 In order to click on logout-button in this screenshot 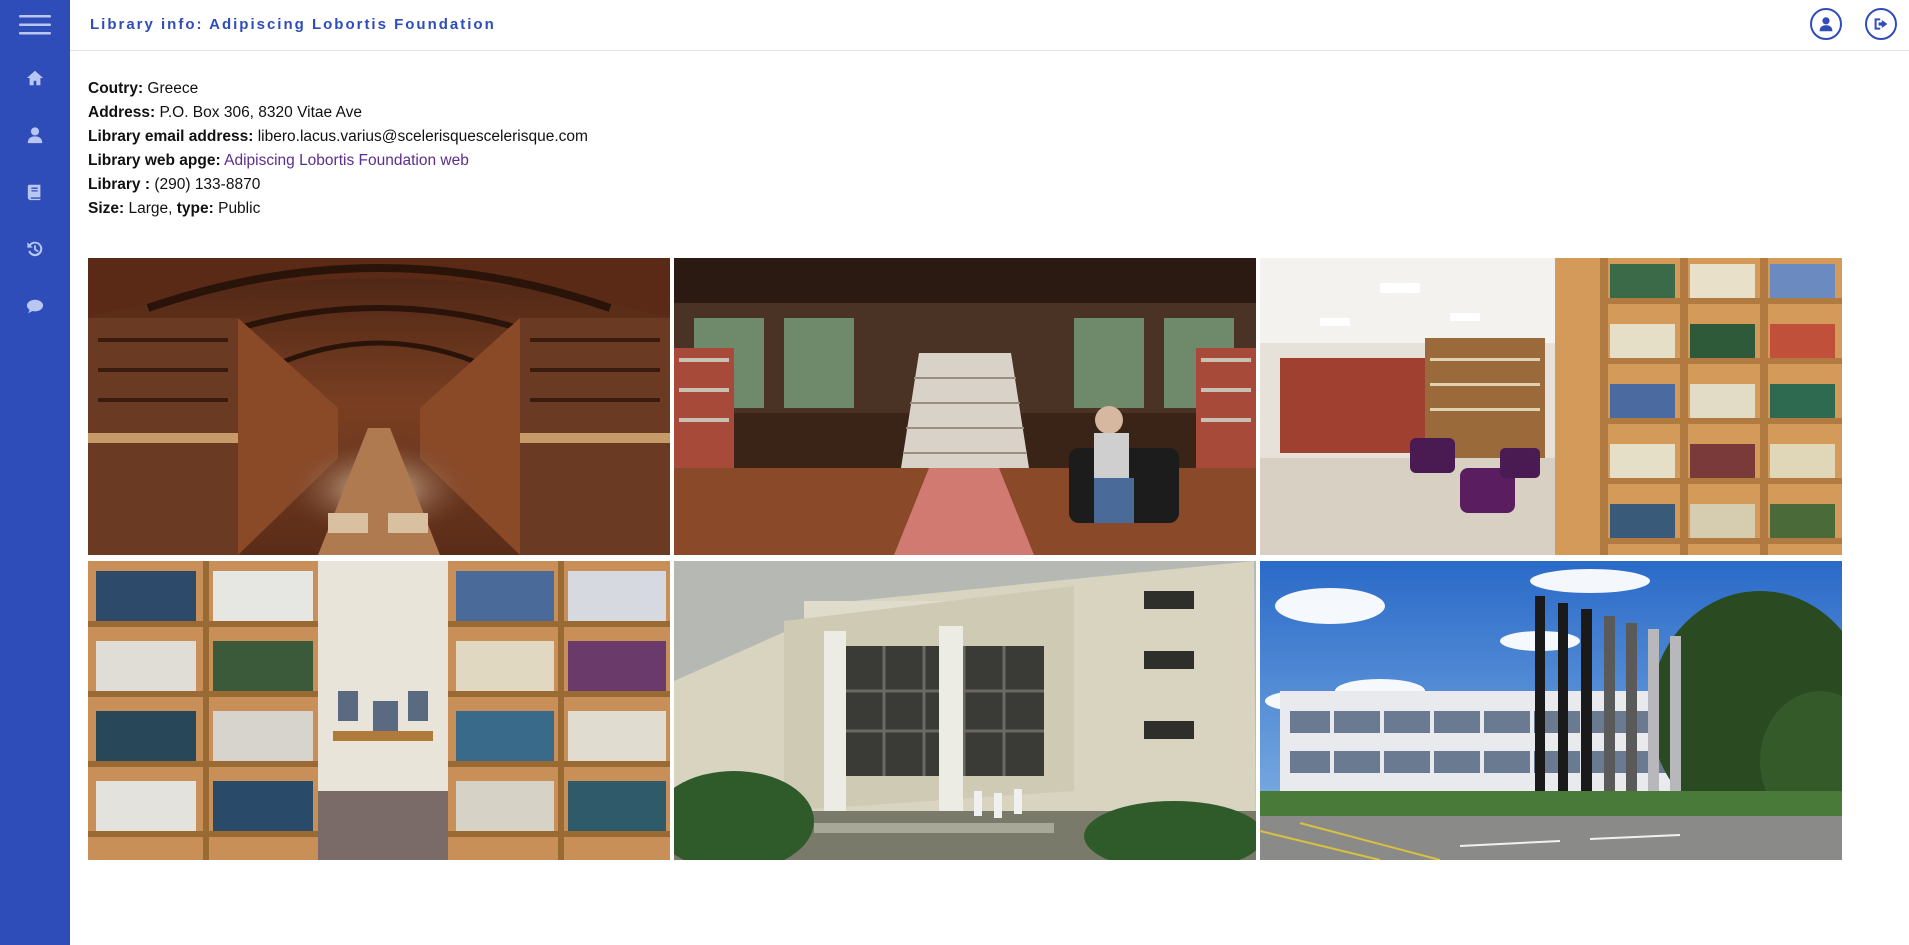, I will do `click(1881, 24)`.